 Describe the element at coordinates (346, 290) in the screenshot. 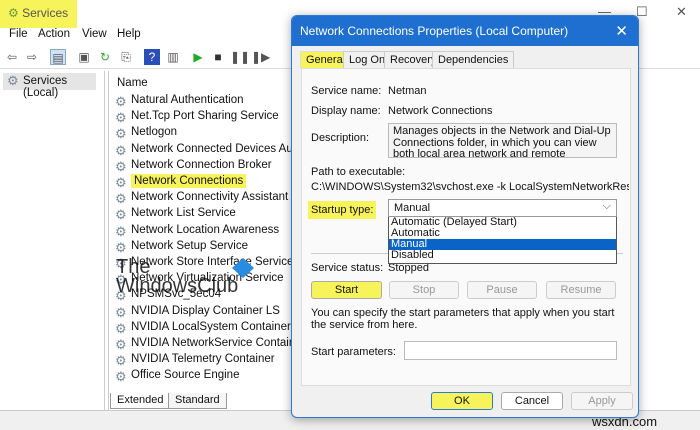

I see `start-button: Start` at that location.